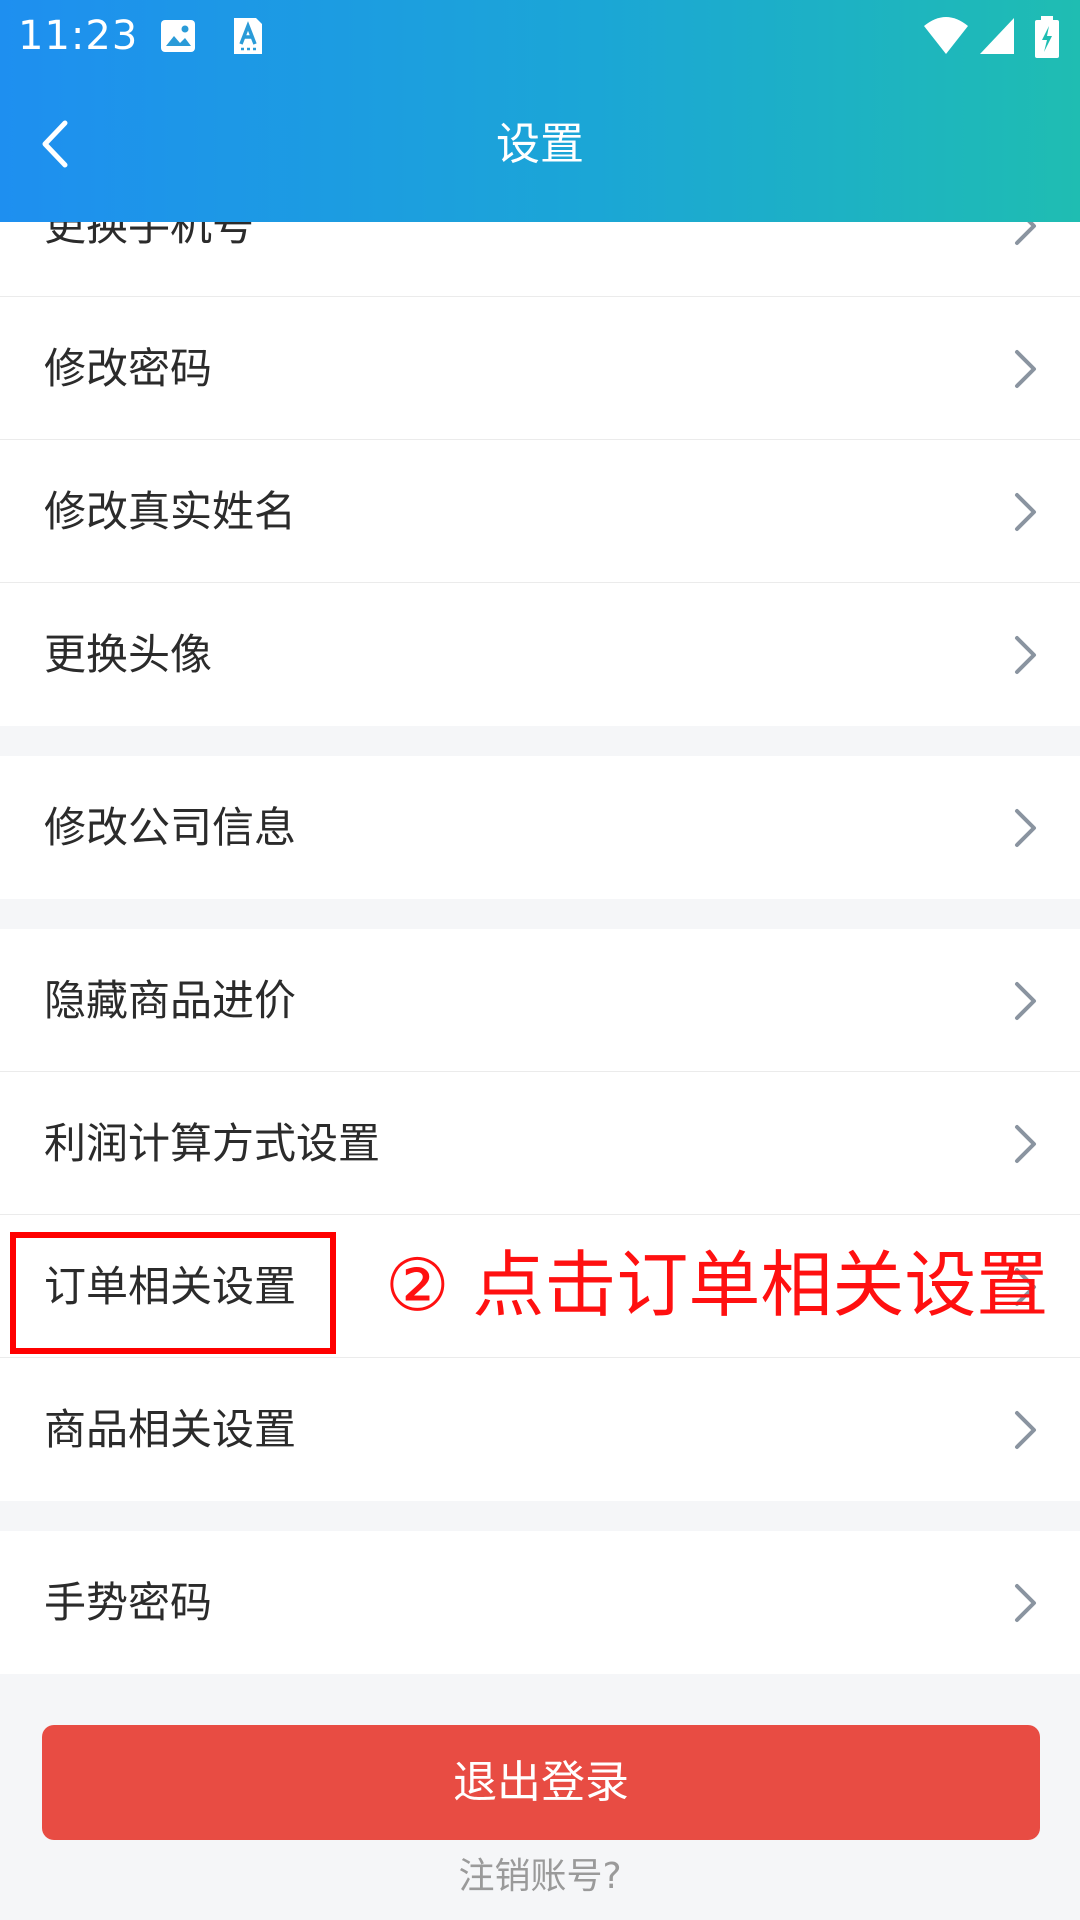  Describe the element at coordinates (540, 511) in the screenshot. I see `settings-item-change-real-name: 修改真实姓名` at that location.